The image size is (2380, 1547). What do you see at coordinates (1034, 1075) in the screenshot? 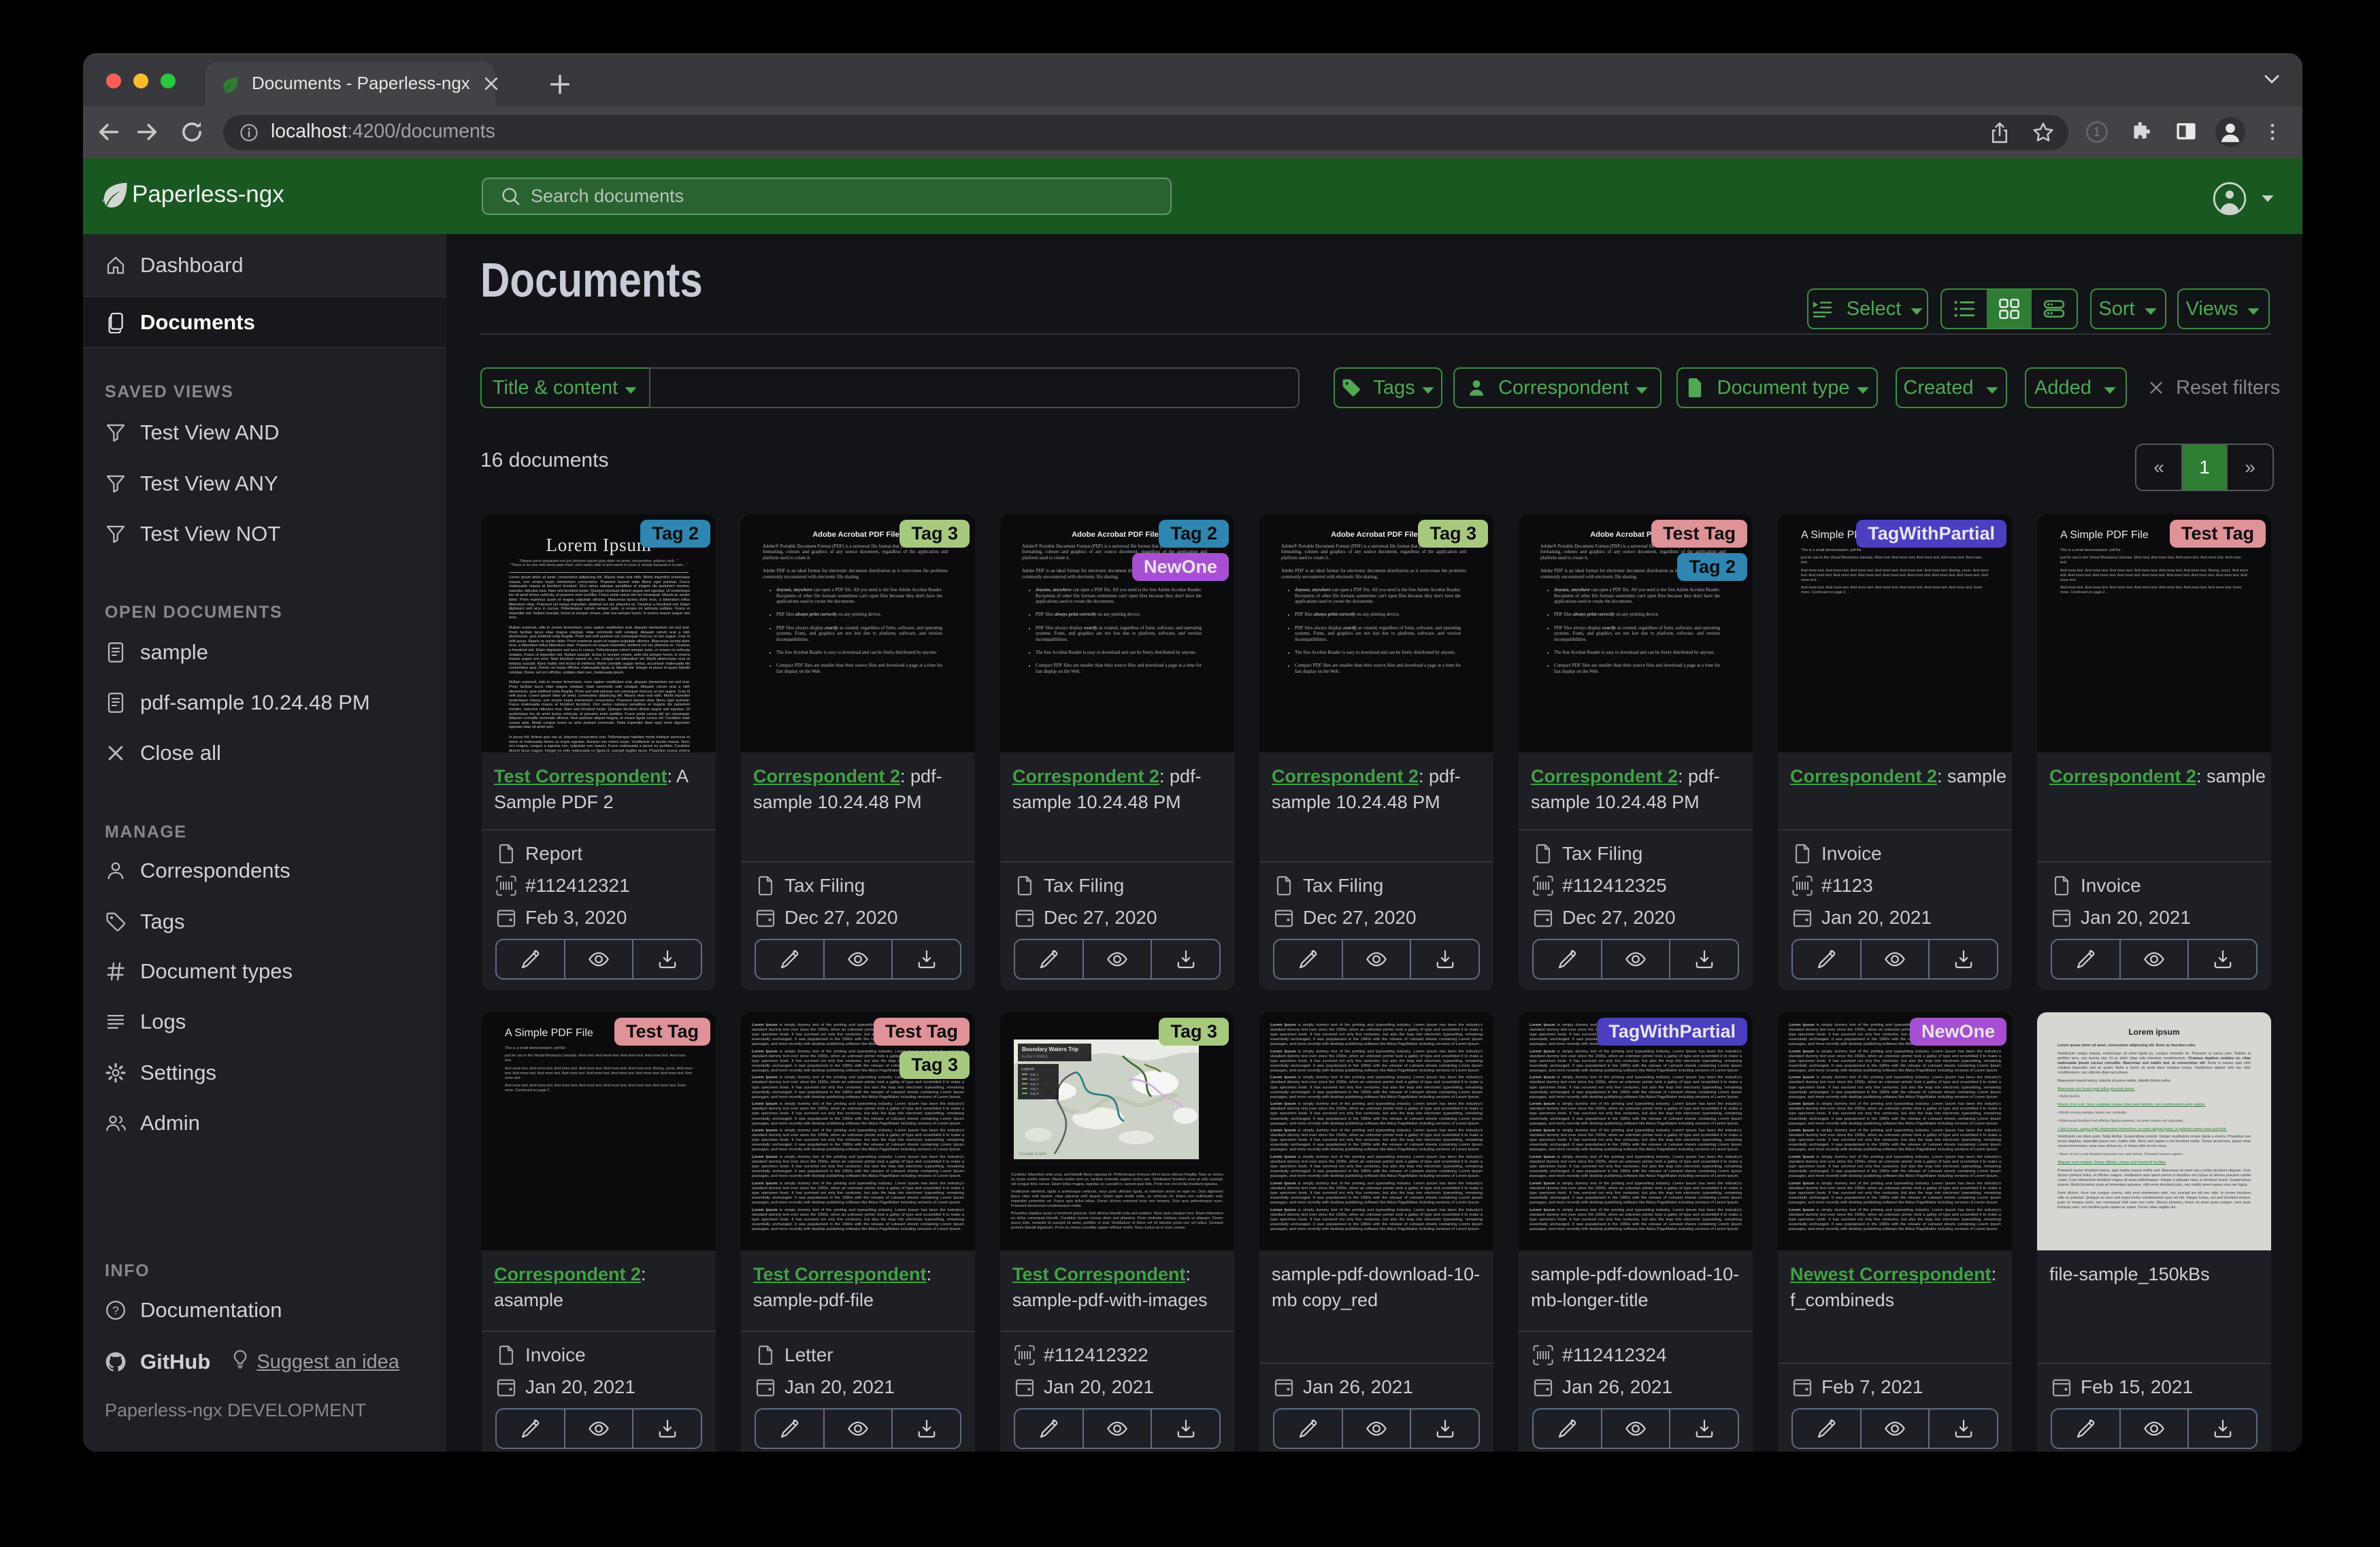
I see `svg-text: Day 1` at bounding box center [1034, 1075].